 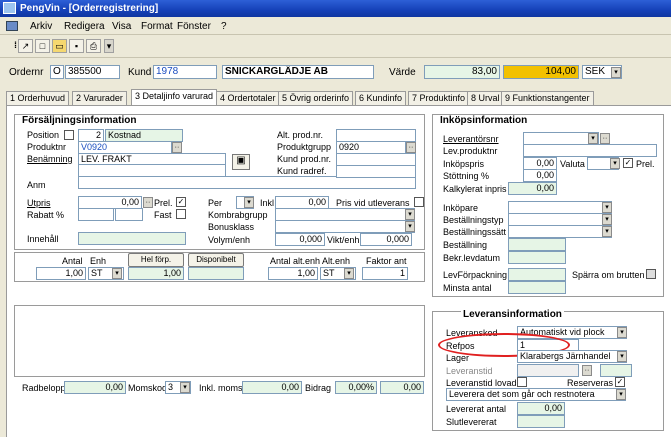 What do you see at coordinates (25, 46) in the screenshot?
I see `arrow-icon: ↗` at bounding box center [25, 46].